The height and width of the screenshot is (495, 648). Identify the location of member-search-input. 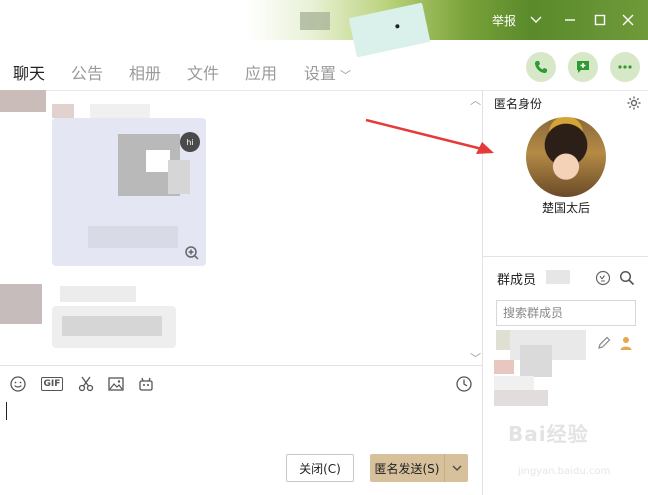
(566, 313).